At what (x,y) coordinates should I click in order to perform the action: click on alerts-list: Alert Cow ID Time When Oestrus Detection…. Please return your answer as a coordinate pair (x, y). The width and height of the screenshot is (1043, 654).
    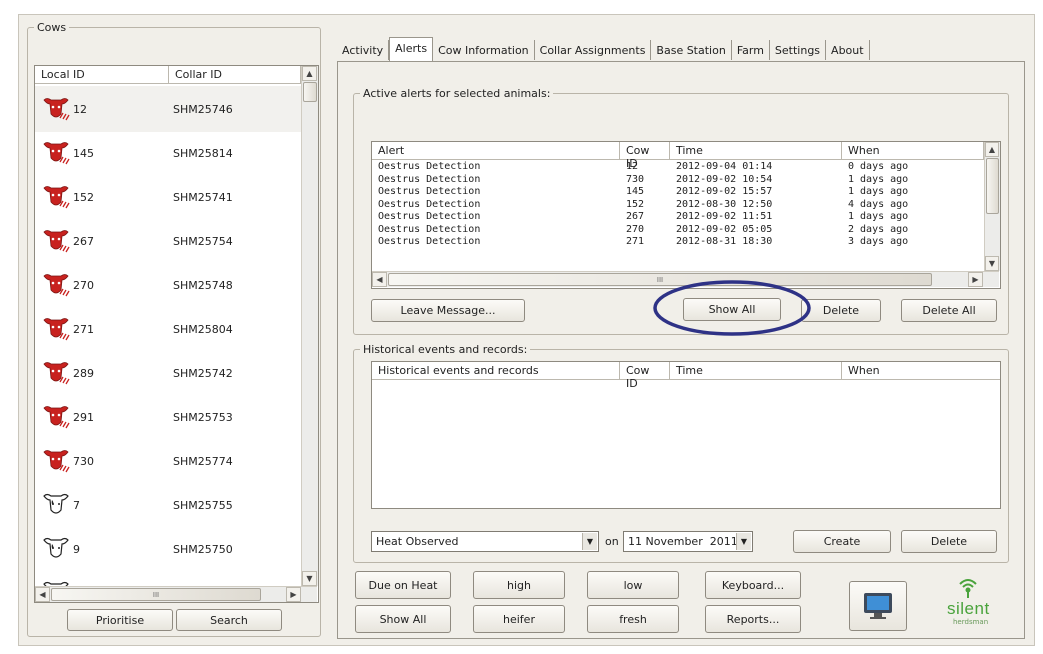
    Looking at the image, I should click on (686, 215).